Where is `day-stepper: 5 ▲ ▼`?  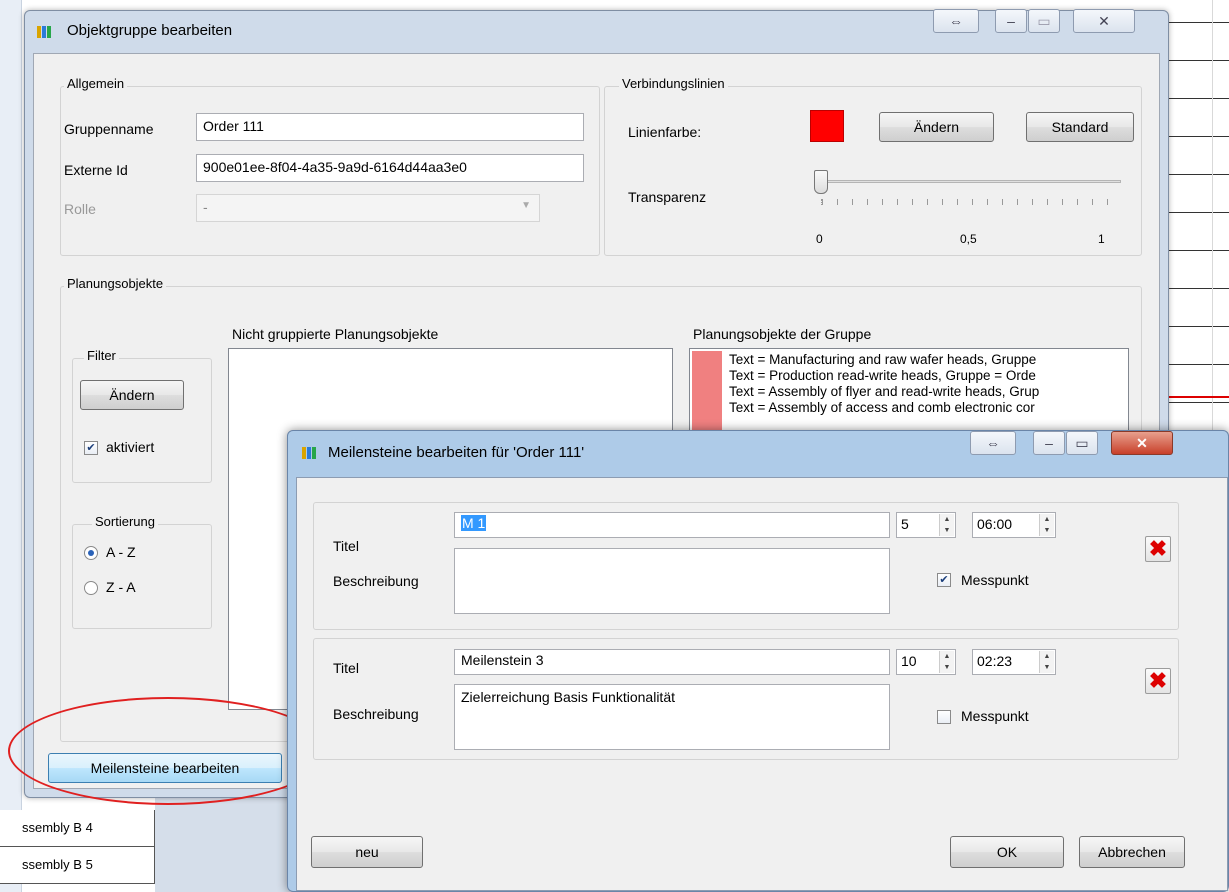 day-stepper: 5 ▲ ▼ is located at coordinates (926, 525).